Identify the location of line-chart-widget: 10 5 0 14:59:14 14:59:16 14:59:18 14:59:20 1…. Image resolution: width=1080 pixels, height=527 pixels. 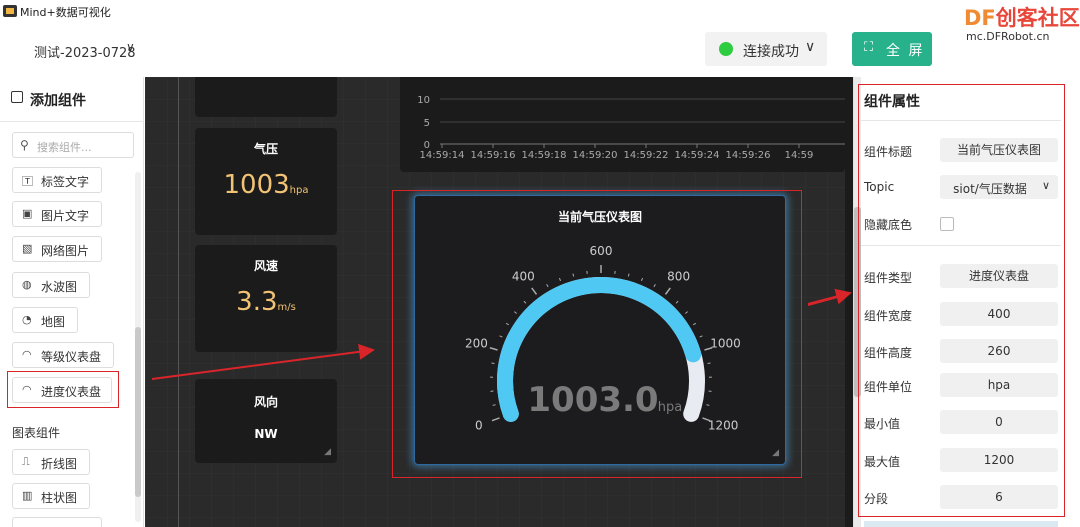
(622, 124).